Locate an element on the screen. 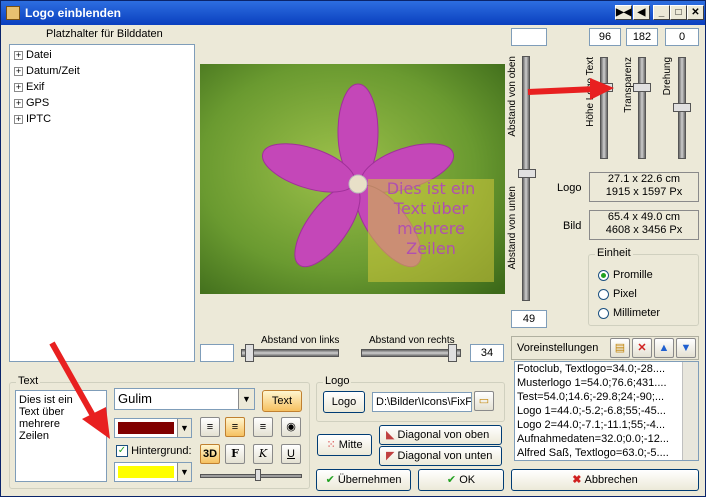 The image size is (706, 497). diagonal-oben-button: ◣ Diagonal von oben is located at coordinates (440, 435).